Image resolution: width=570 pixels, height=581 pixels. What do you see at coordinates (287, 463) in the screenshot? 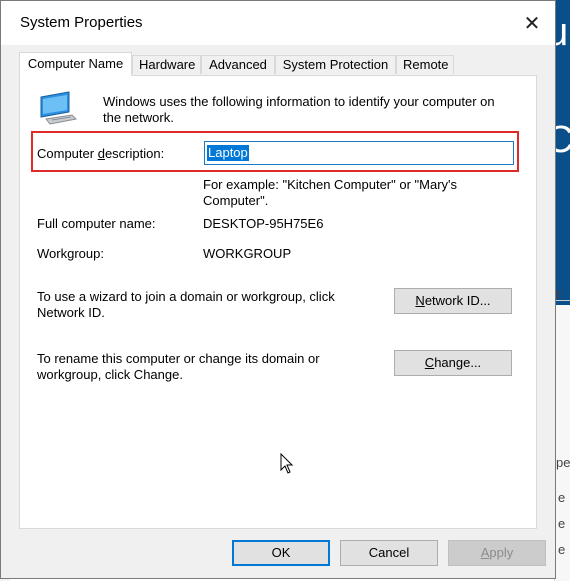
I see `mouse-pointer-icon` at bounding box center [287, 463].